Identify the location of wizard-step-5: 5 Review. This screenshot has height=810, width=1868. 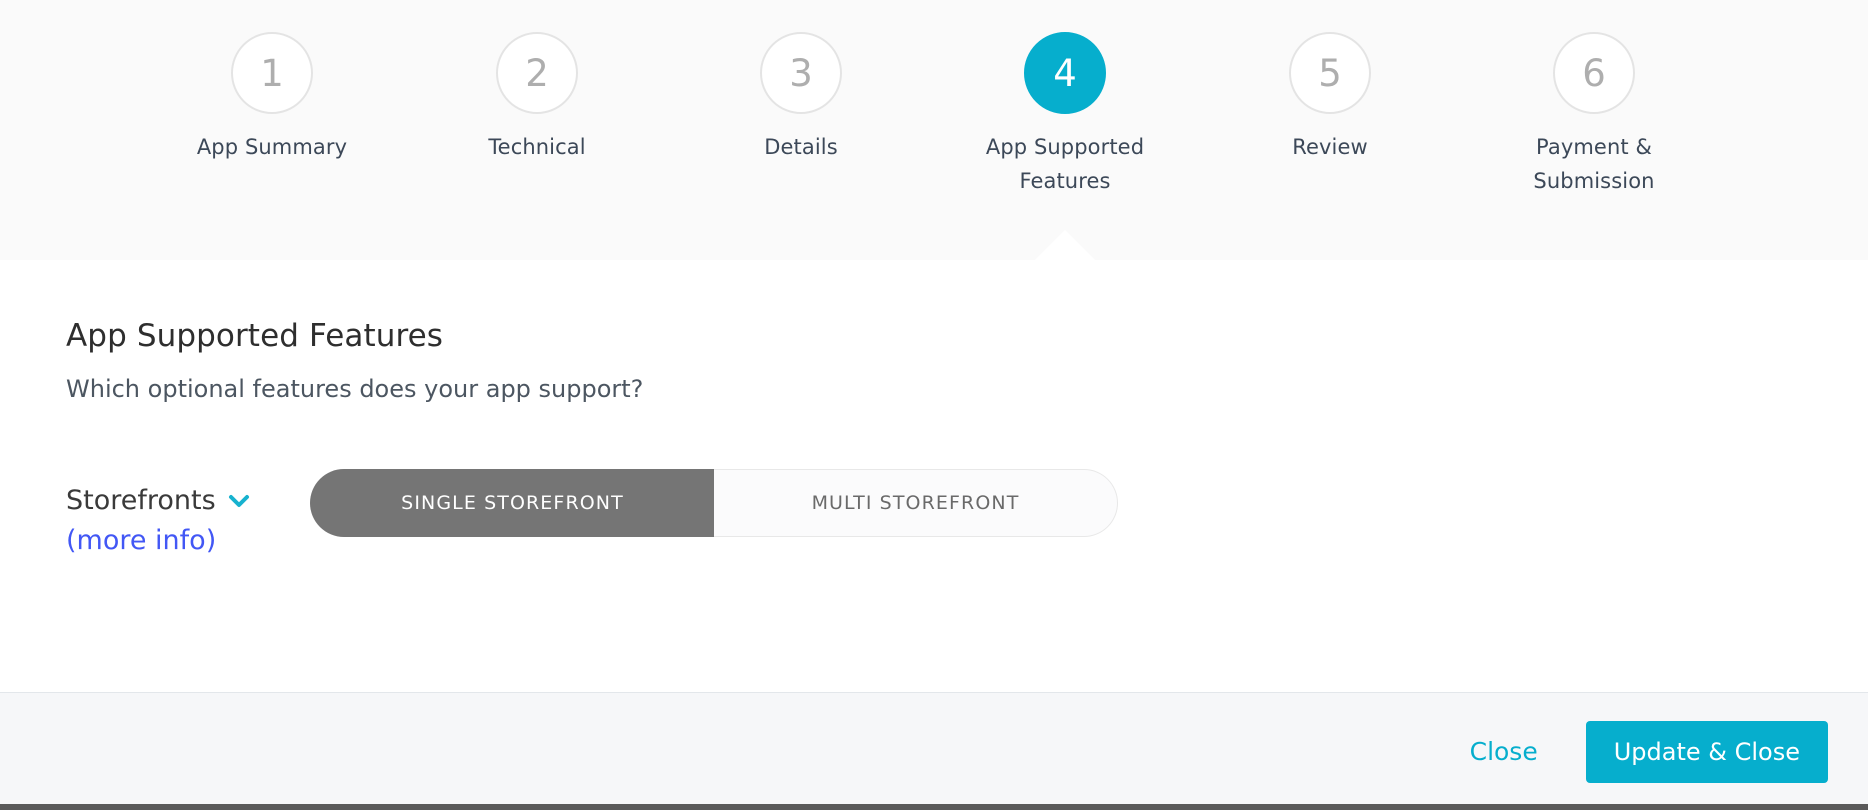
(1330, 98).